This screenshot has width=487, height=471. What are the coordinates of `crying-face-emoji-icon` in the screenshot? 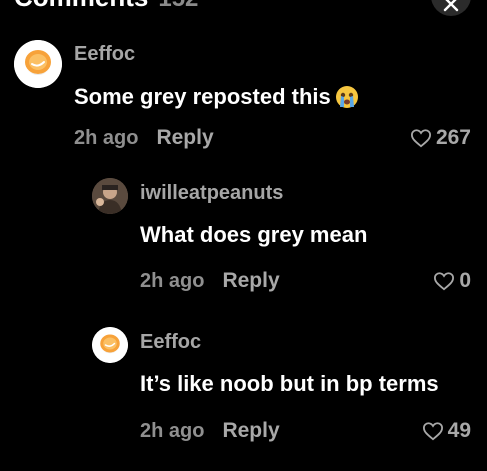 It's located at (346, 97).